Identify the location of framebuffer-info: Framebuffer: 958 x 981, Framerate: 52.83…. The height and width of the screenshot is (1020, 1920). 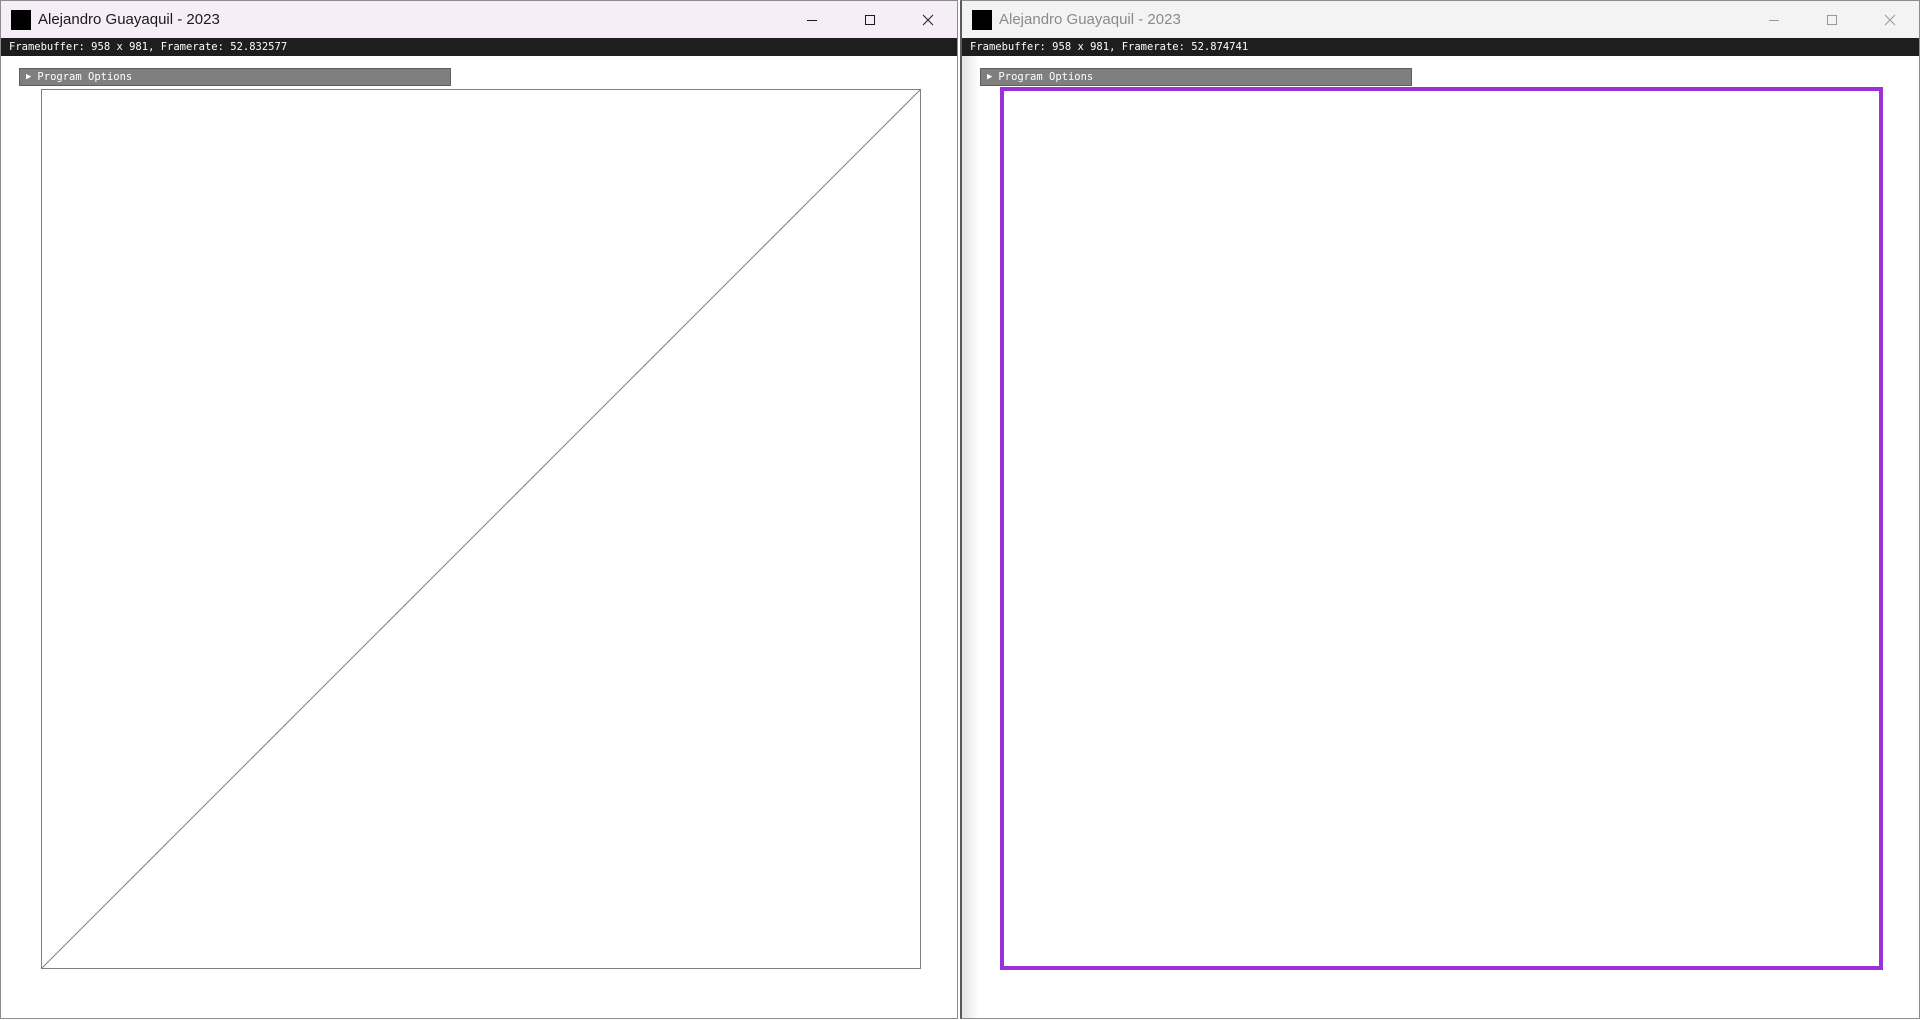
(479, 47).